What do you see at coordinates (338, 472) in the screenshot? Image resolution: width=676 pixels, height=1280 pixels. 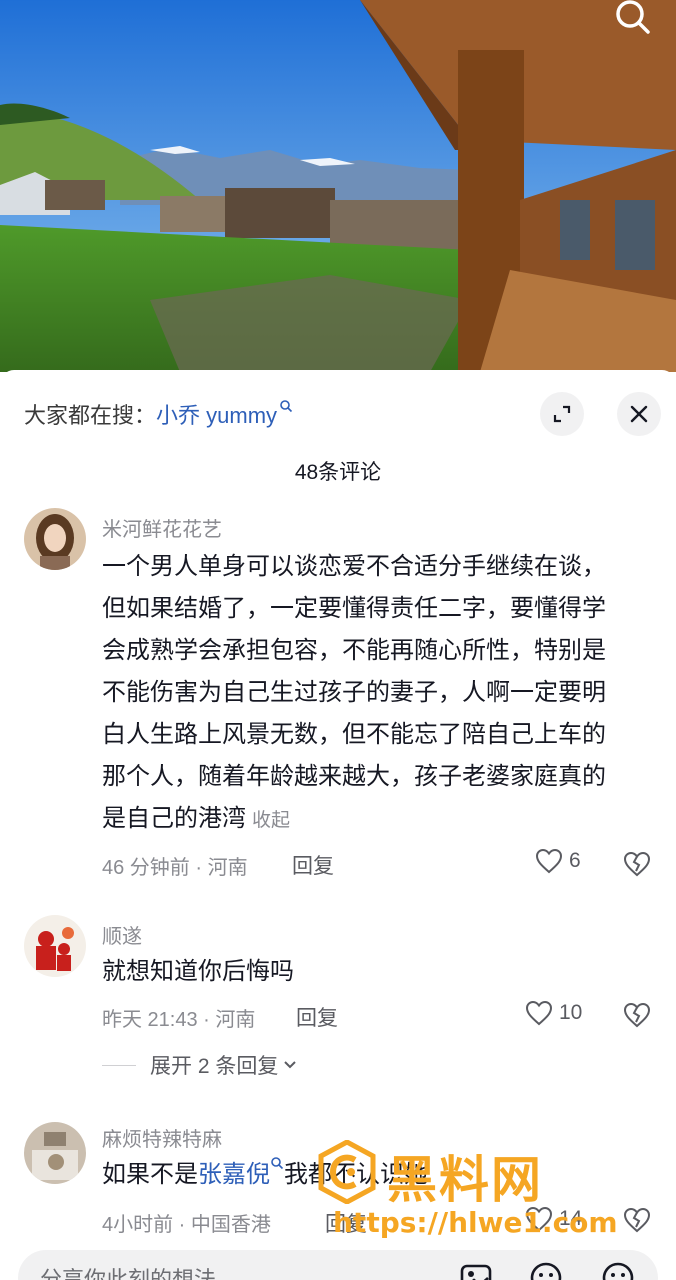 I see `comments-count: 48条评论` at bounding box center [338, 472].